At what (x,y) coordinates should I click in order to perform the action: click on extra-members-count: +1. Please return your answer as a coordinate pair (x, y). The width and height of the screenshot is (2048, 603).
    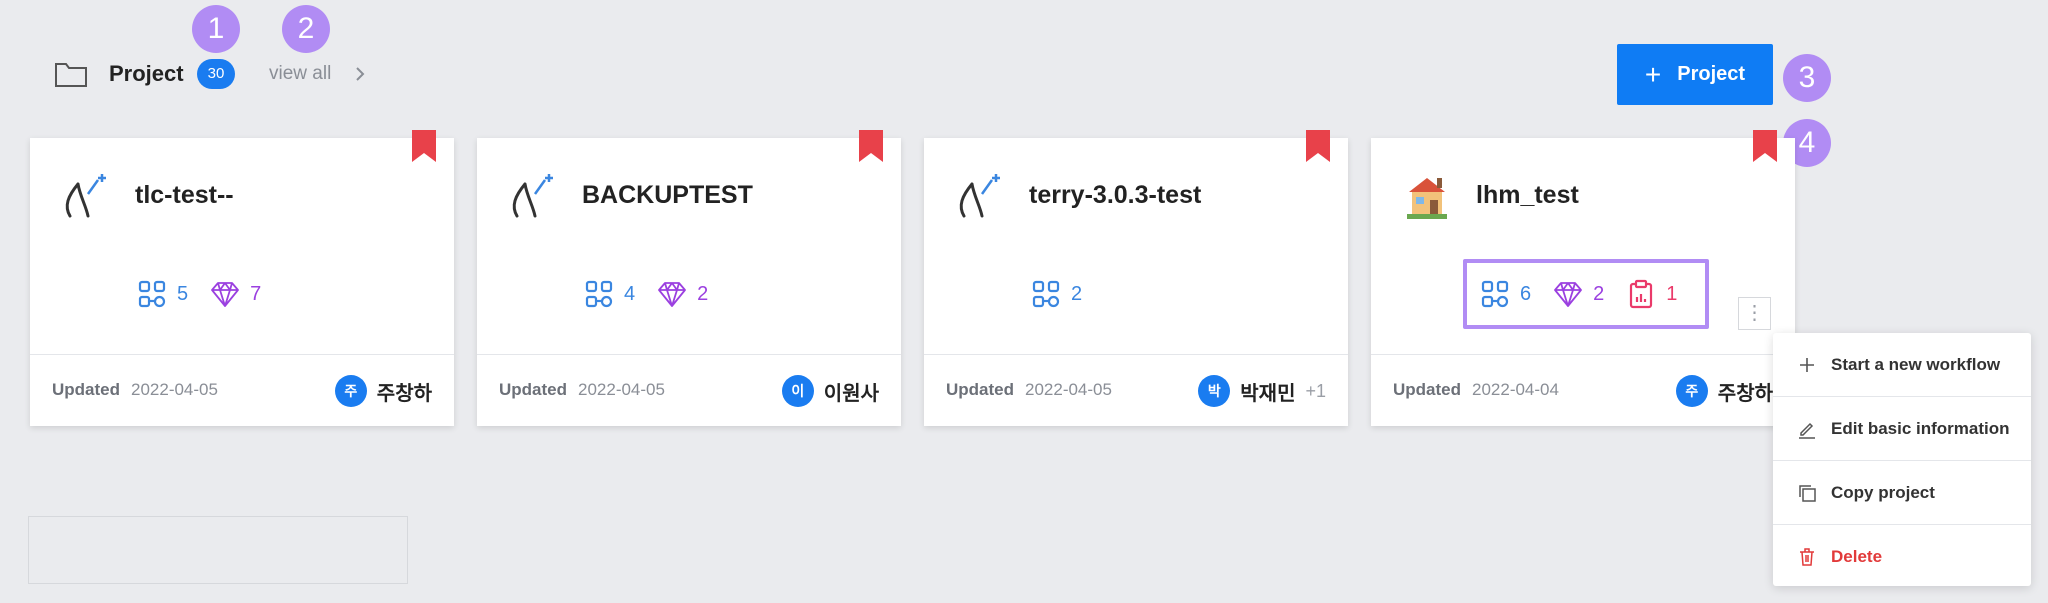
    Looking at the image, I should click on (1315, 390).